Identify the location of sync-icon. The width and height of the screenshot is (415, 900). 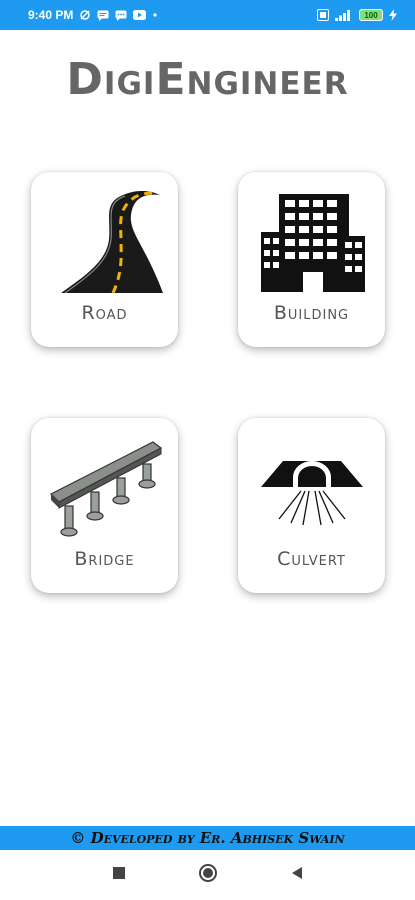
(85, 15).